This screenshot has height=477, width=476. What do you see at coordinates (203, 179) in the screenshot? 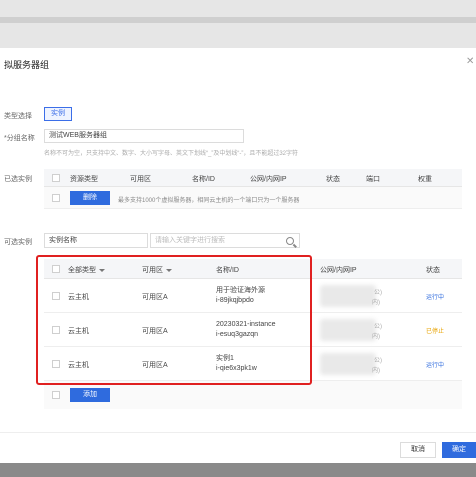
I see `selected-col-name: 名称/ID` at bounding box center [203, 179].